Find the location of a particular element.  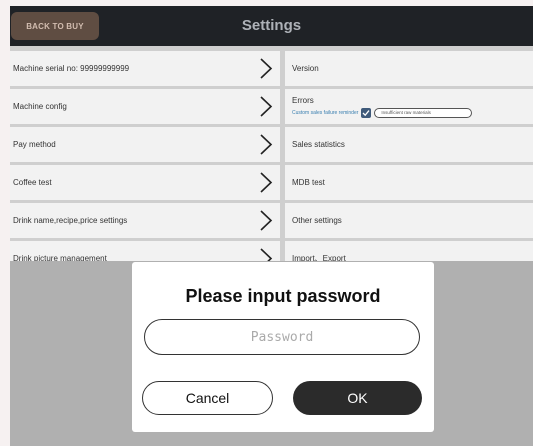

menu-item-pay-method: Pay method is located at coordinates (145, 144).